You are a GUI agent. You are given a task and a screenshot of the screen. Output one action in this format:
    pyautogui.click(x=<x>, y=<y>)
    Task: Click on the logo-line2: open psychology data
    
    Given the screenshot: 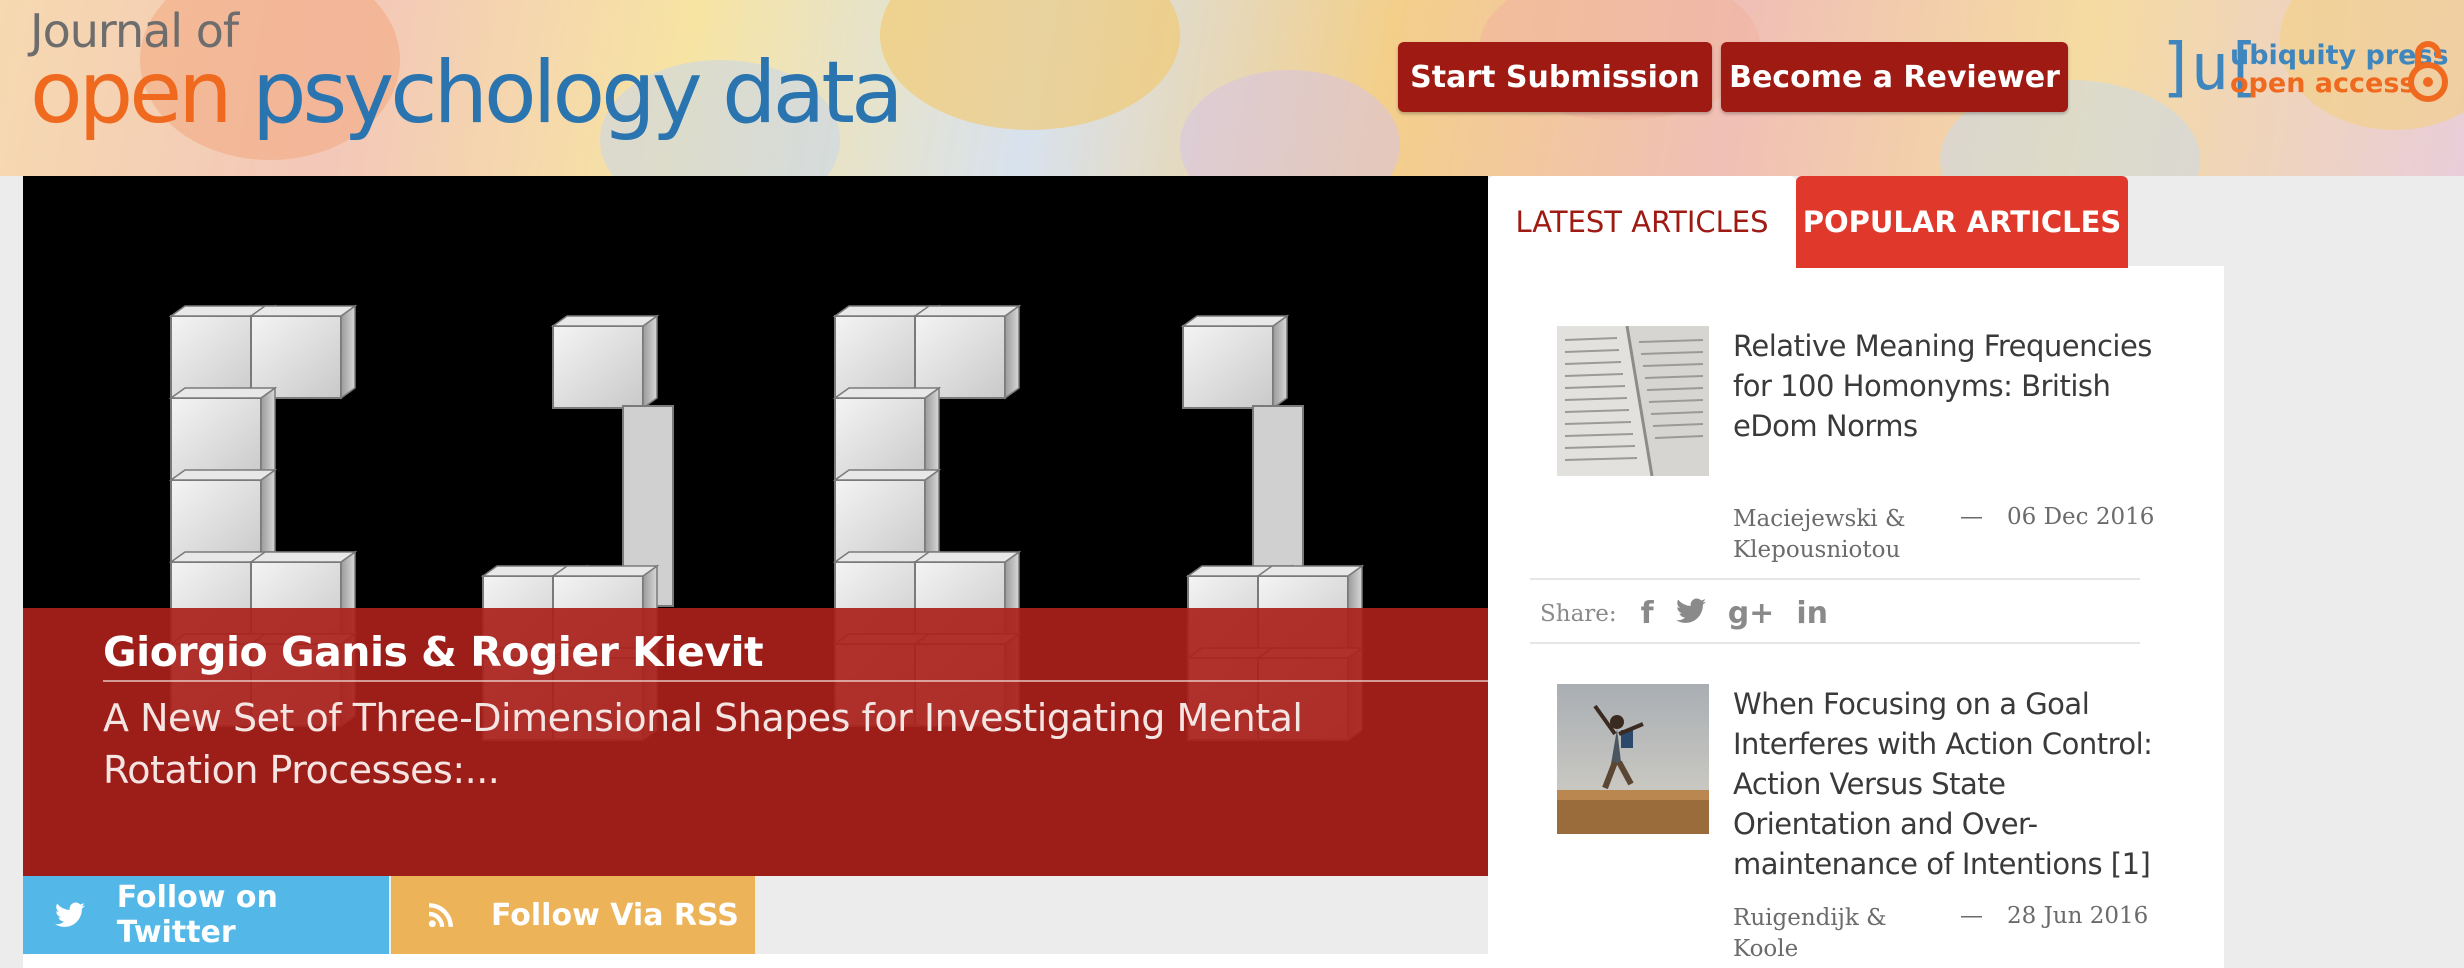 What is the action you would take?
    pyautogui.click(x=467, y=93)
    